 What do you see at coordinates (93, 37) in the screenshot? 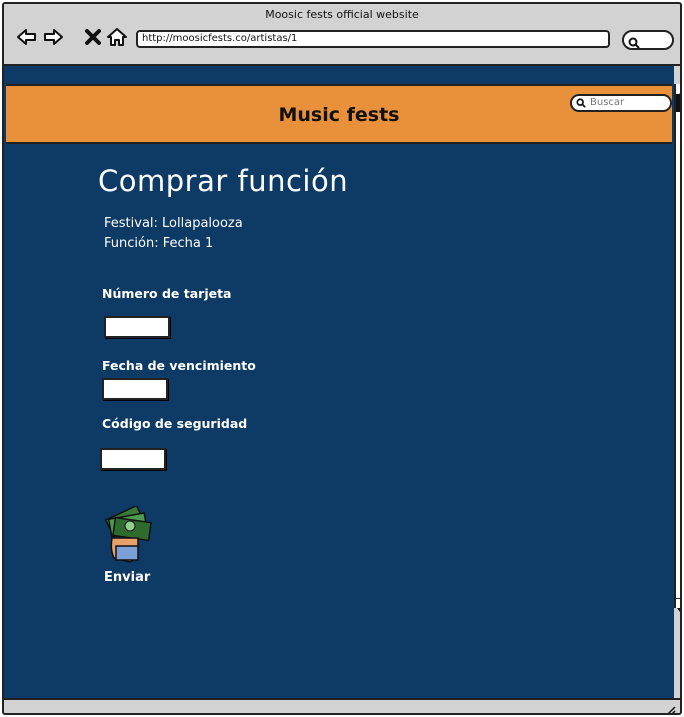
I see `close-icon` at bounding box center [93, 37].